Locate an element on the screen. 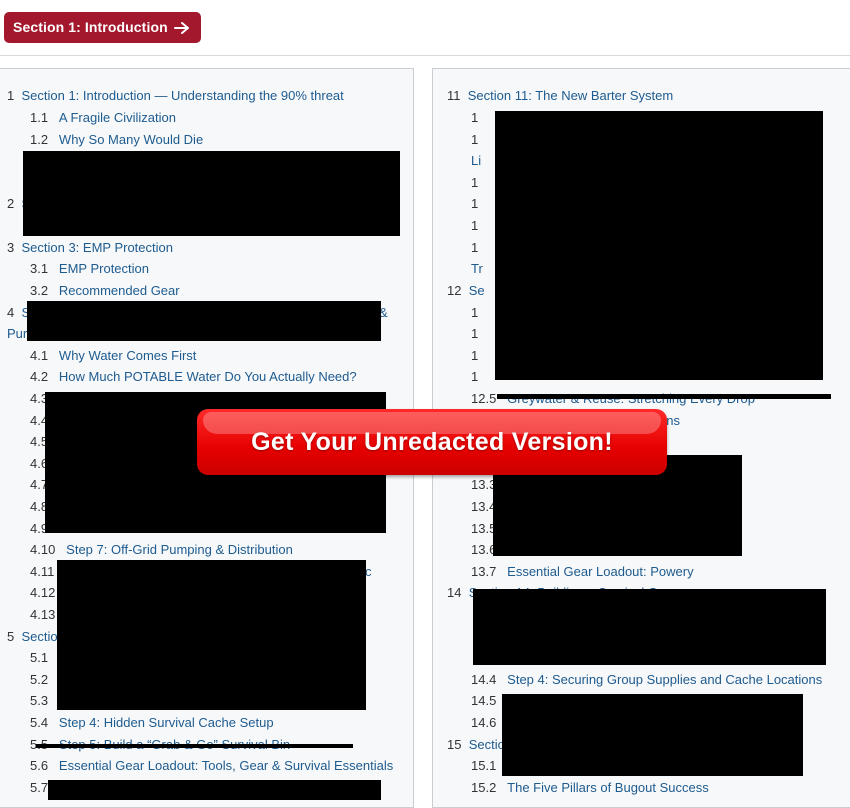 This screenshot has height=808, width=850. toc-num: 14.5 is located at coordinates (484, 700).